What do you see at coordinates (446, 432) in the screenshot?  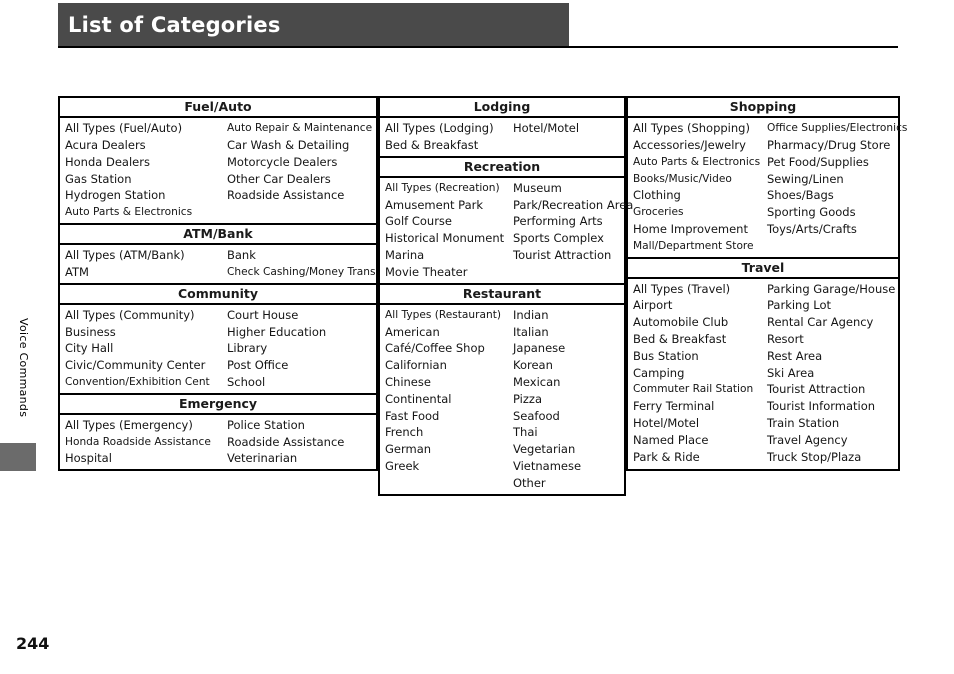 I see `category-item: French` at bounding box center [446, 432].